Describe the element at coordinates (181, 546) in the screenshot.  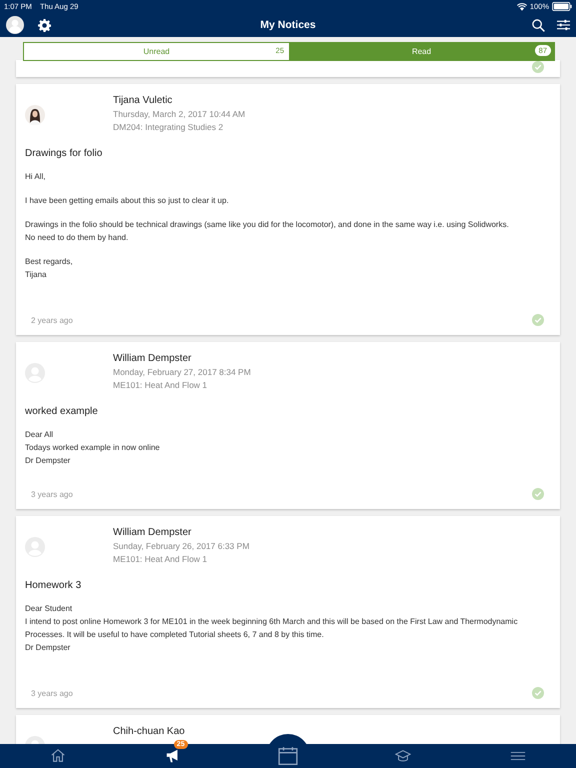
I see `post-datetime: Sunday, February 26, 2017 6:33 PM` at that location.